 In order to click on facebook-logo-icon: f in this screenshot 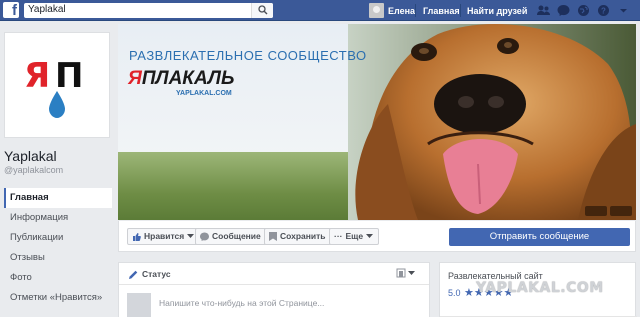, I will do `click(11, 10)`.